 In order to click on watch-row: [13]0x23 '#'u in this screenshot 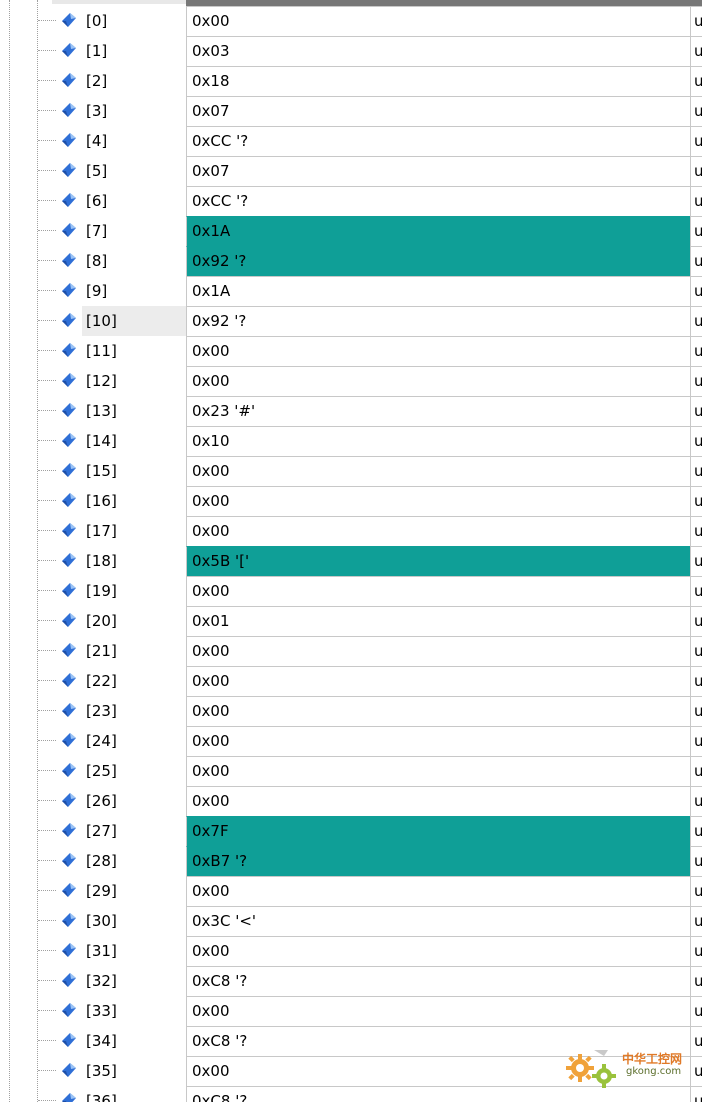, I will do `click(351, 411)`.